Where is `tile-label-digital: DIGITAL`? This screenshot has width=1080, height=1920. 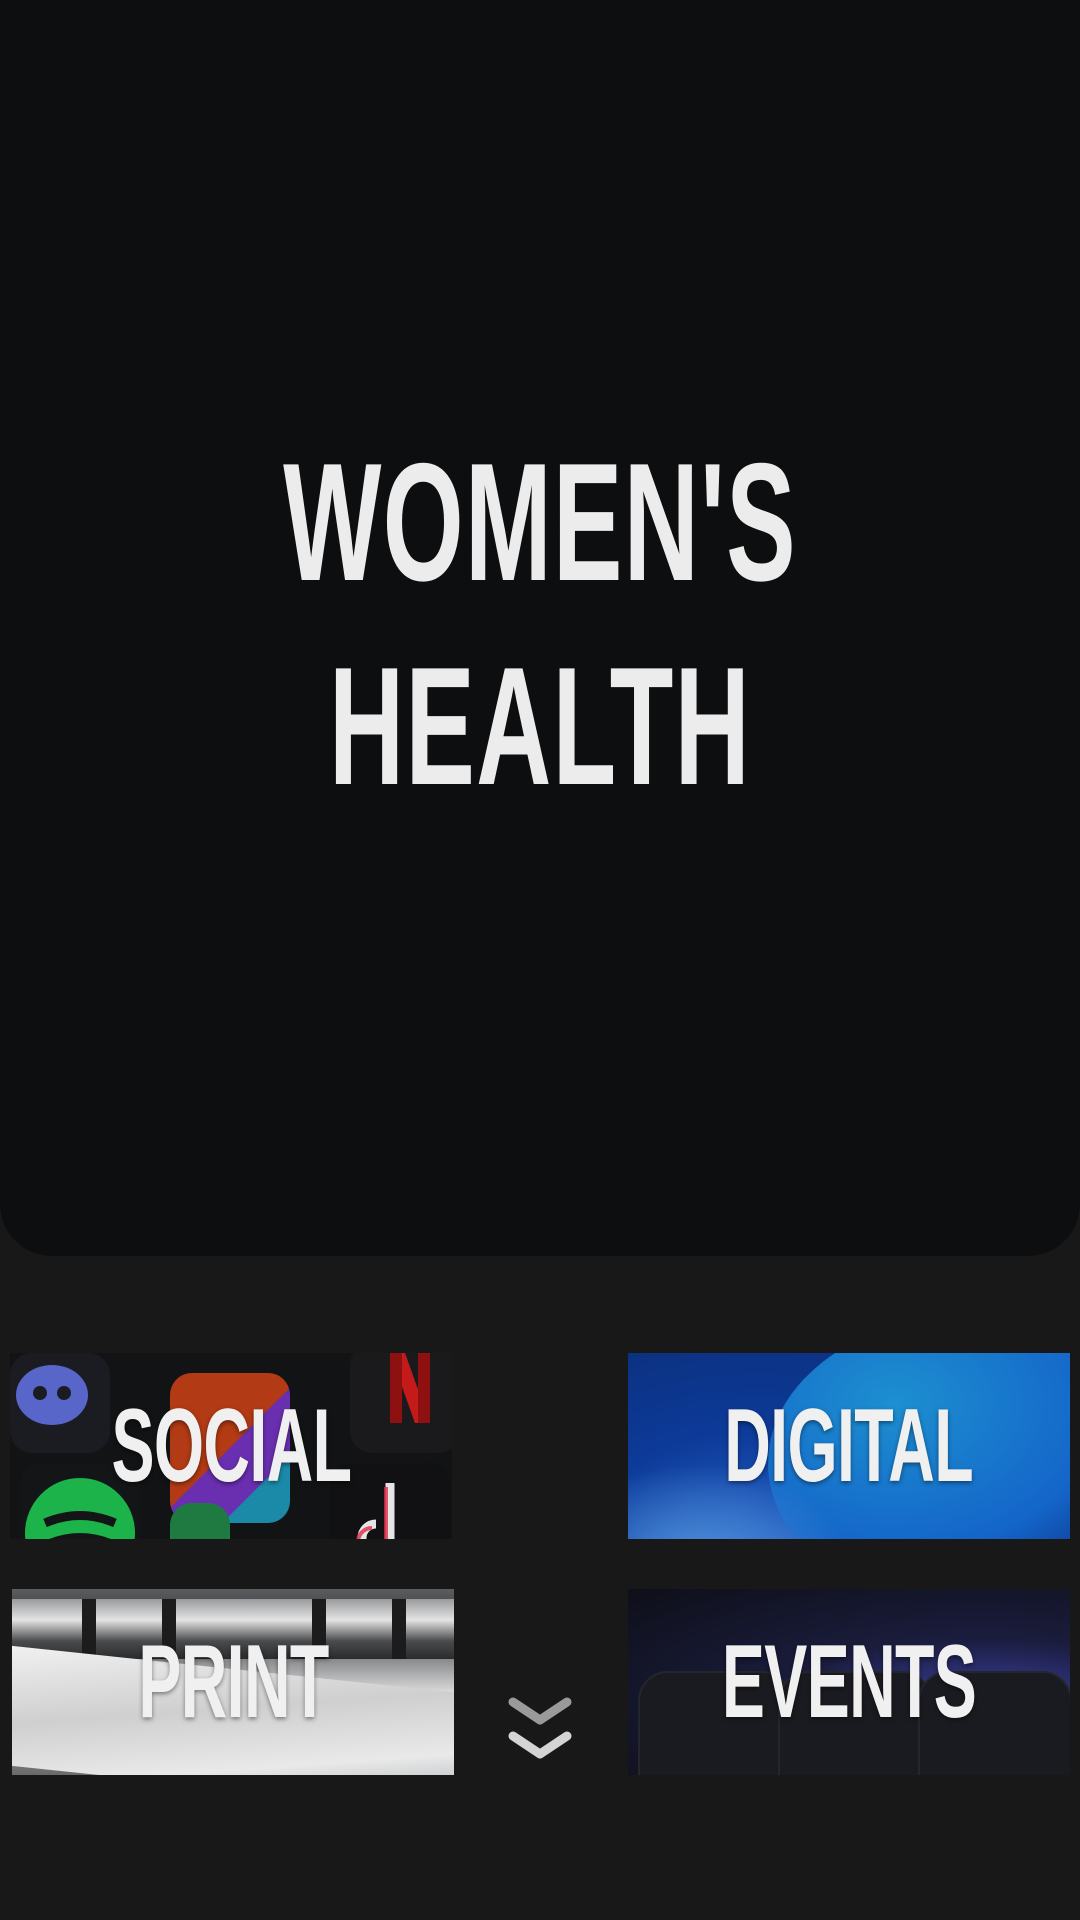
tile-label-digital: DIGITAL is located at coordinates (849, 1445).